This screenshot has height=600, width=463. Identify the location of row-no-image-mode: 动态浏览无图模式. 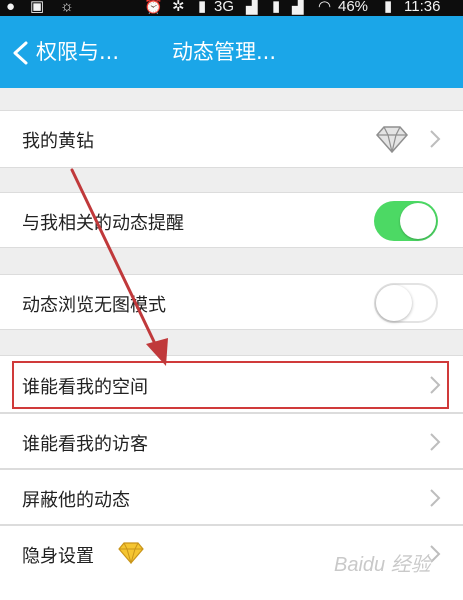
(231, 302).